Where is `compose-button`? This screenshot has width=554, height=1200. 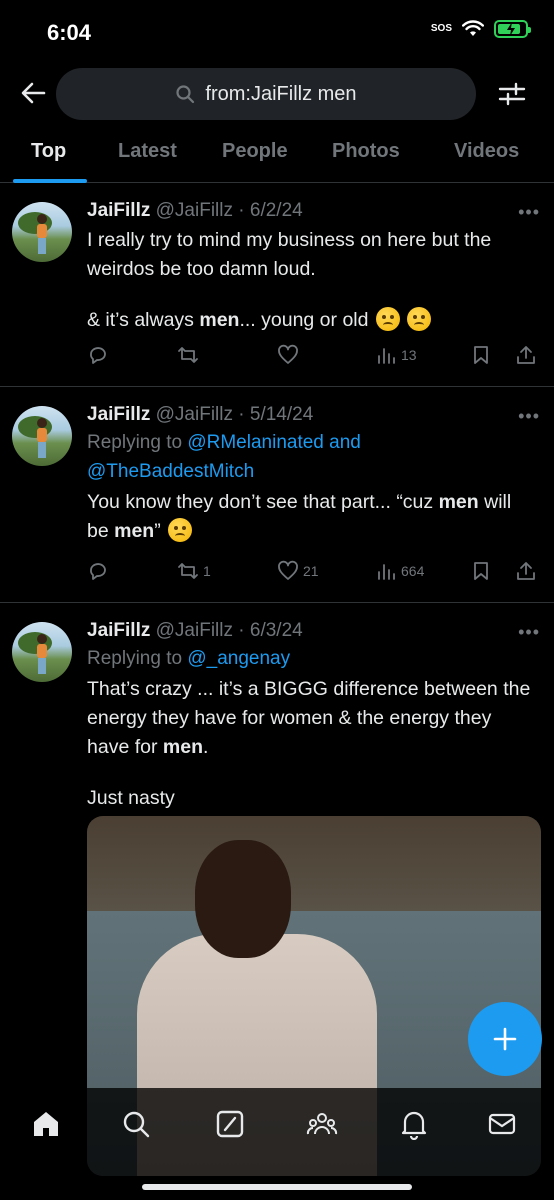 compose-button is located at coordinates (505, 1039).